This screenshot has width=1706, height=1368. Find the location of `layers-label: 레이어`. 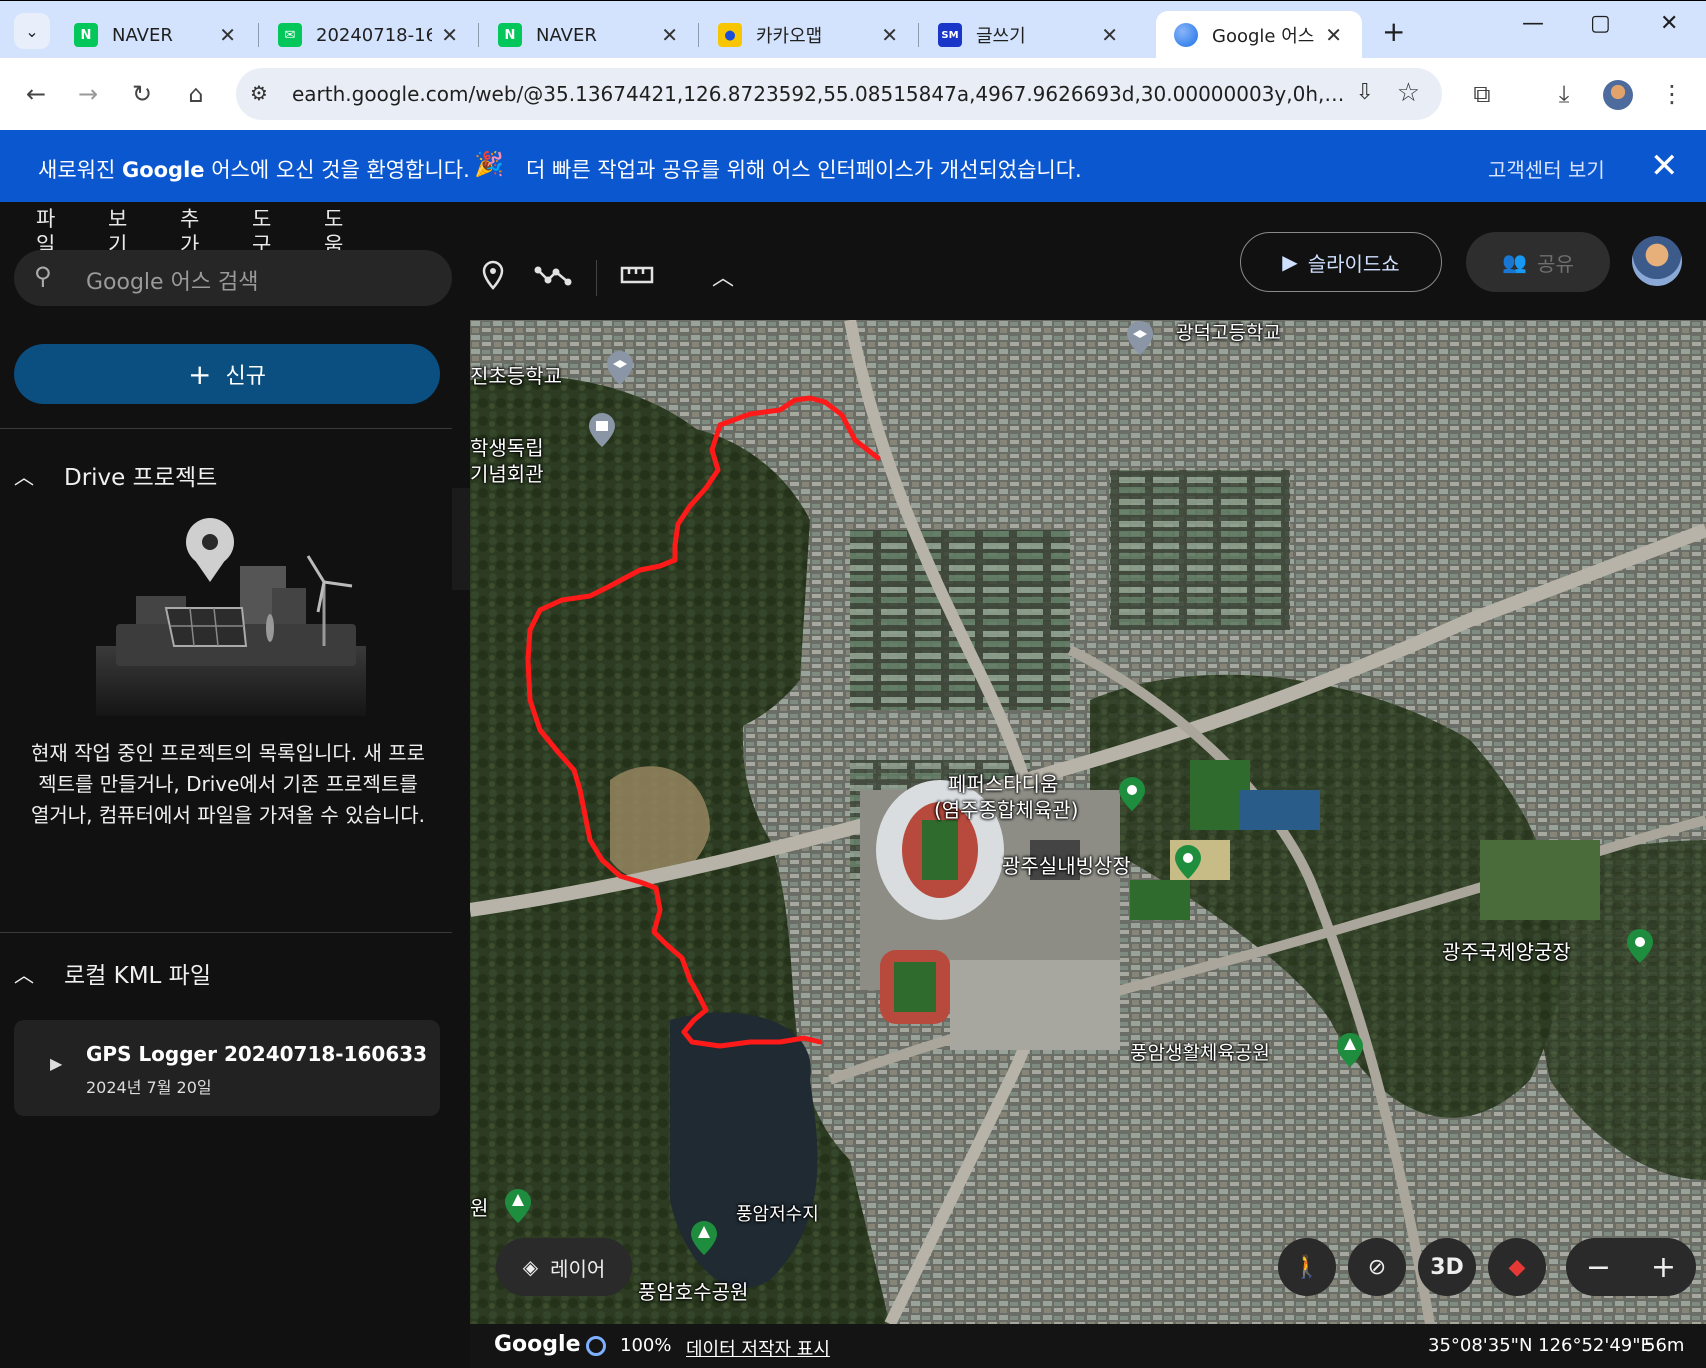

layers-label: 레이어 is located at coordinates (578, 1268).